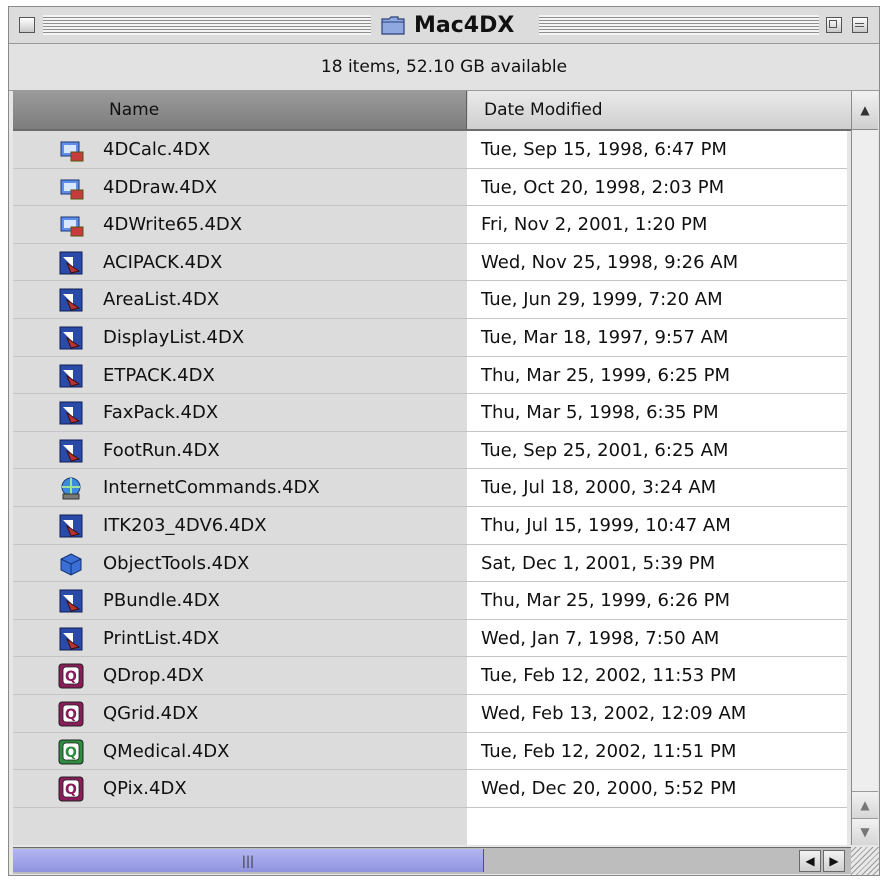  Describe the element at coordinates (248, 860) in the screenshot. I see `horizontal-scroll-thumb: |||` at that location.